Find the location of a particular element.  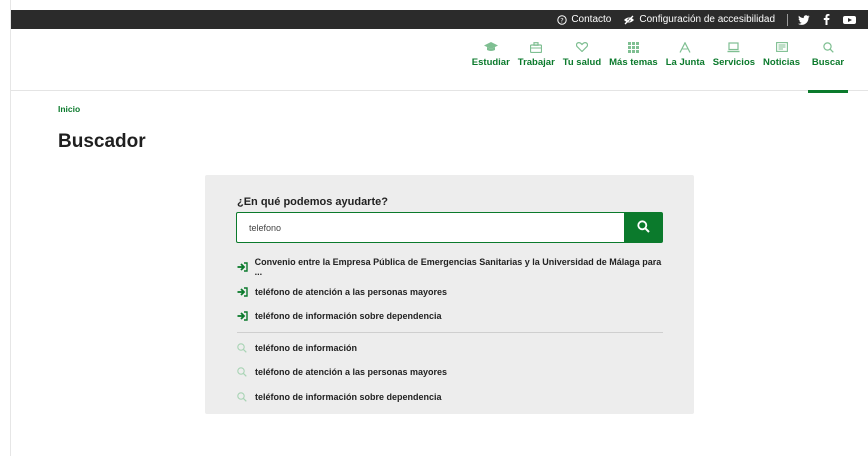

nav-item-buscar: Buscar is located at coordinates (828, 66).